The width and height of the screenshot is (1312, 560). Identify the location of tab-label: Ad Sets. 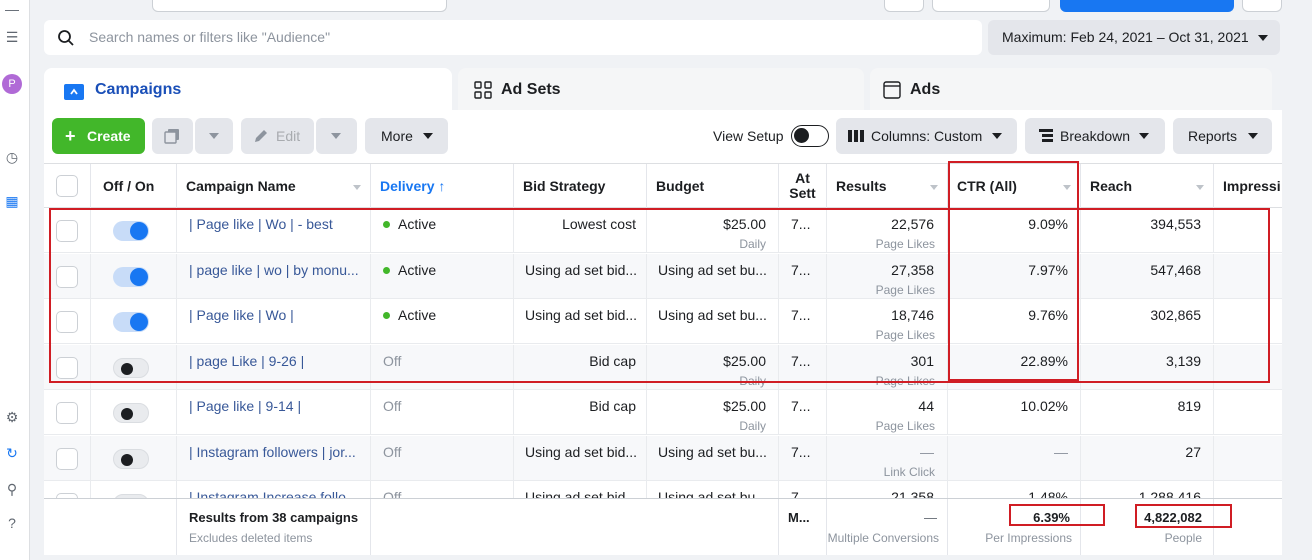
(531, 89).